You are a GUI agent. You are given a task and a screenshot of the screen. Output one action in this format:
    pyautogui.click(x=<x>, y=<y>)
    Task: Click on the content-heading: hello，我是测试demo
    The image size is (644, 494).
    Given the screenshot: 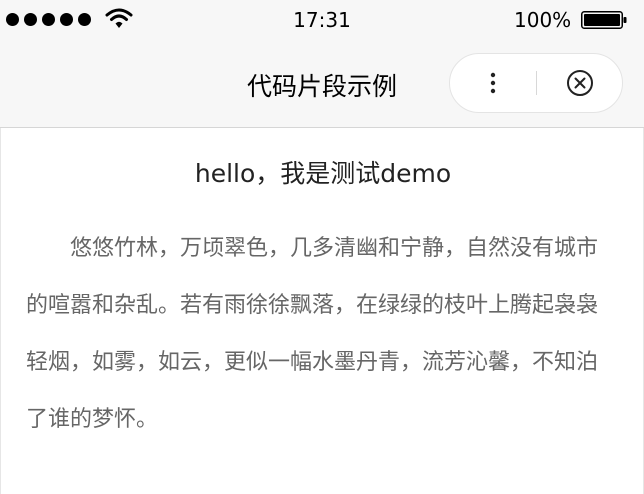 What is the action you would take?
    pyautogui.click(x=323, y=173)
    